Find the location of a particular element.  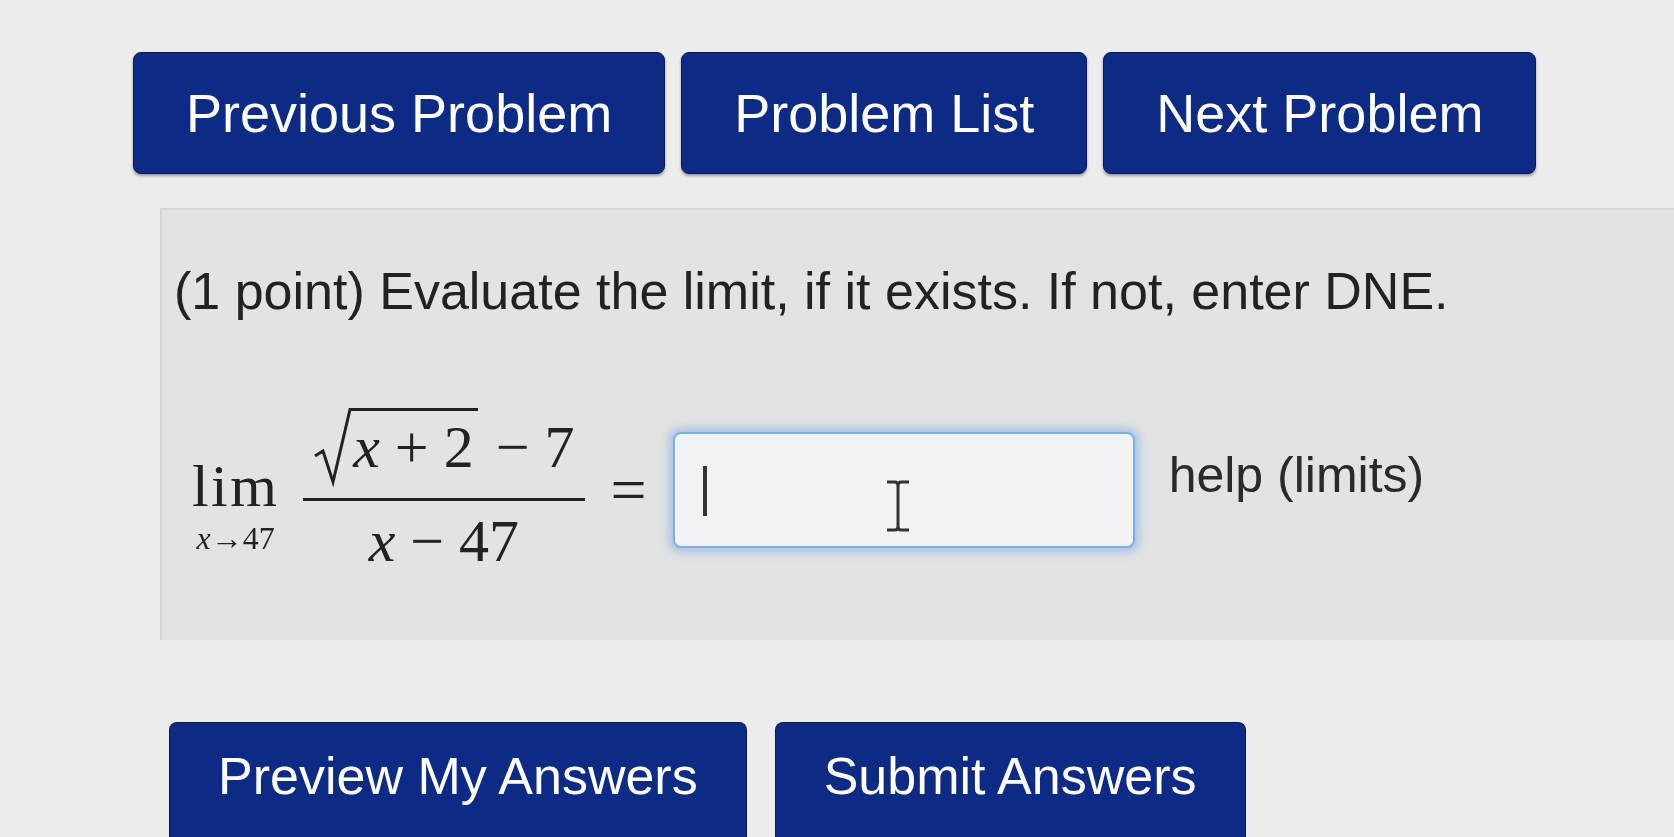

text-caret-icon is located at coordinates (704, 490).